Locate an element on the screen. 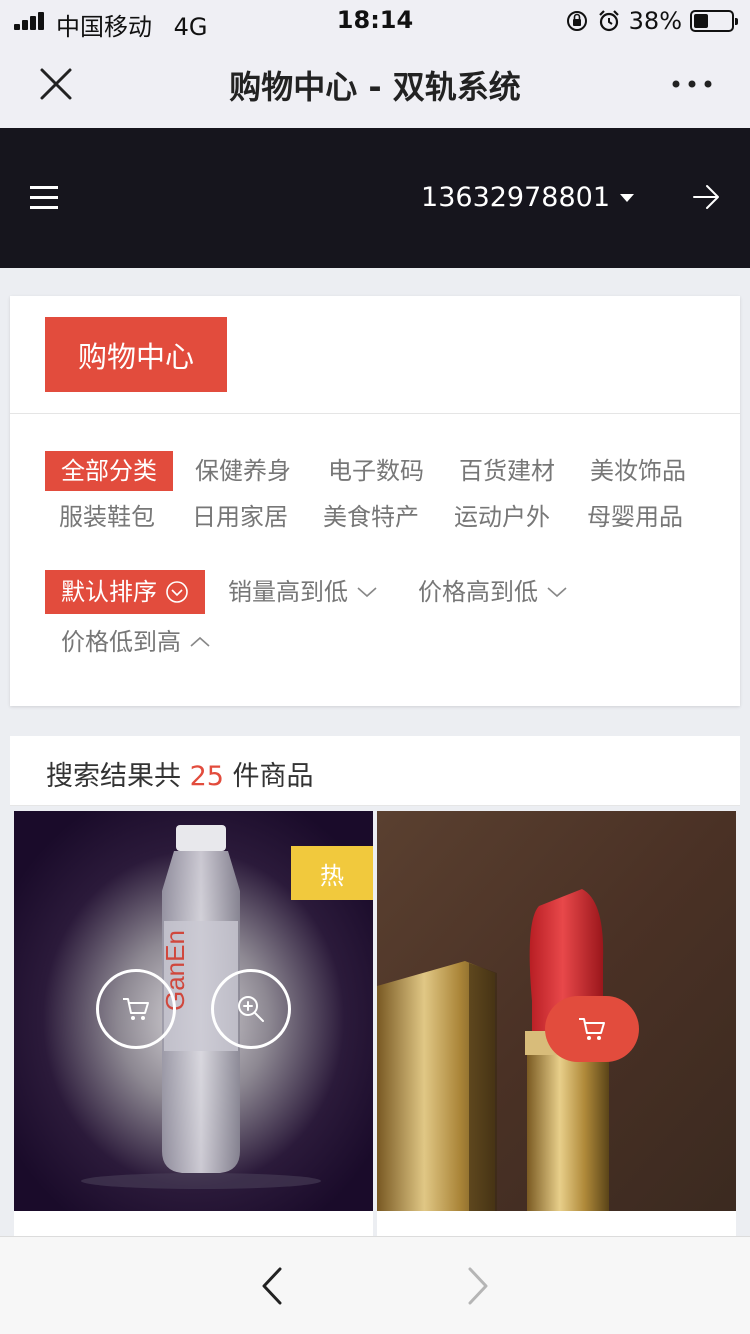 The image size is (750, 1334). category-apparel: 服装鞋包 is located at coordinates (107, 517).